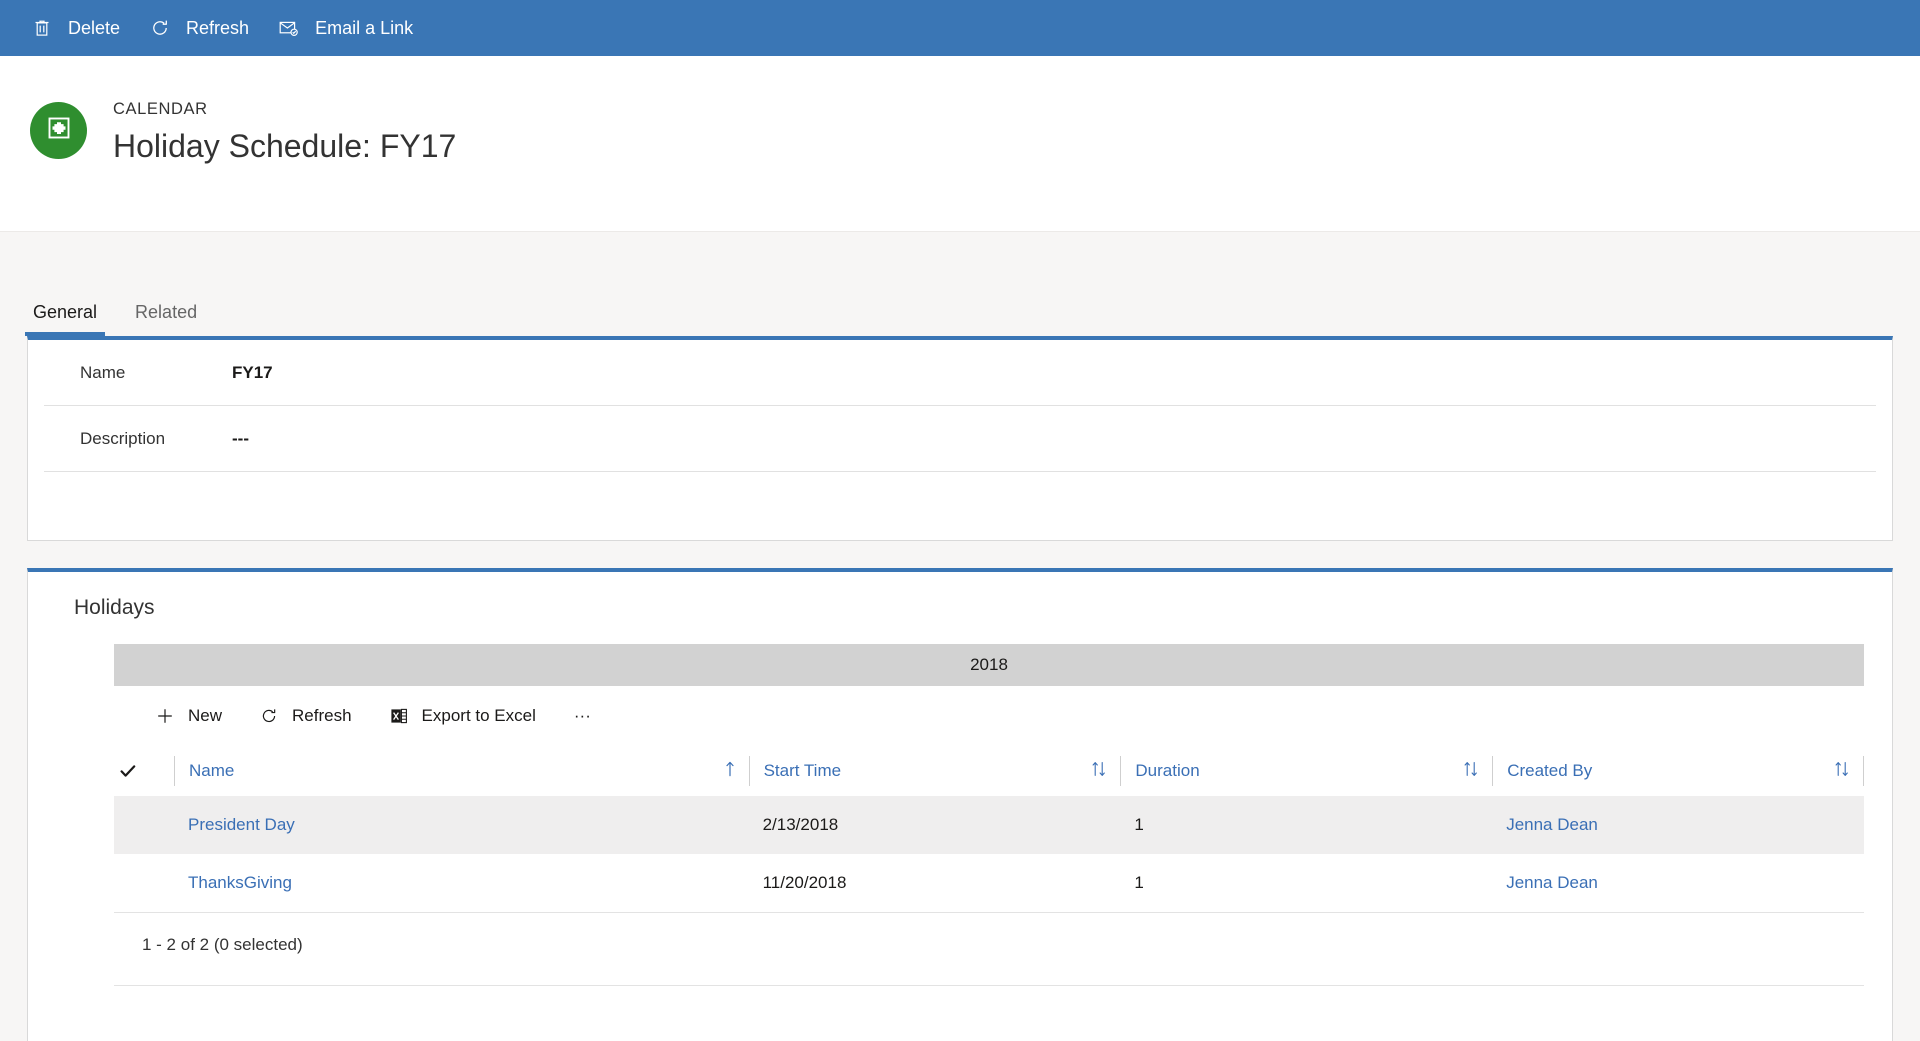 This screenshot has width=1920, height=1041. Describe the element at coordinates (160, 109) in the screenshot. I see `entity-type-label: CALENDAR` at that location.